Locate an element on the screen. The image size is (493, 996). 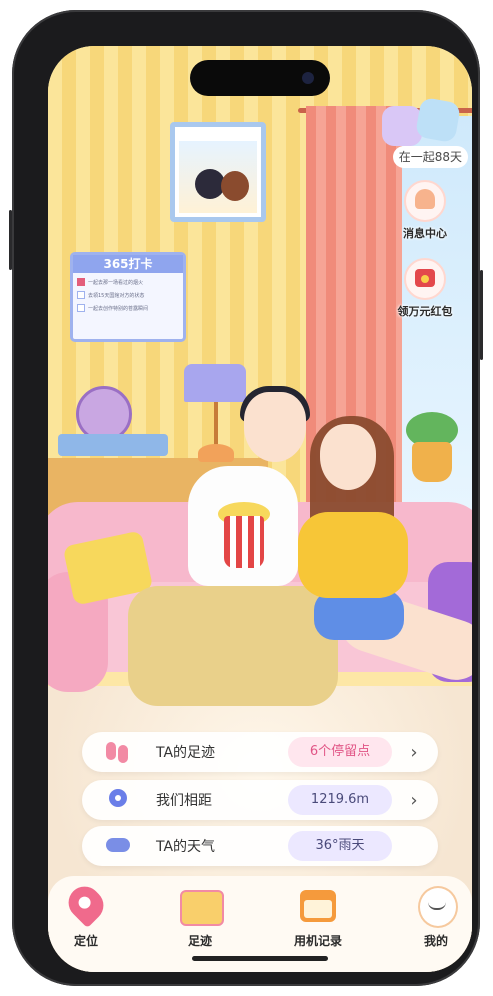
days-together-badge: 在一起88天 is located at coordinates (430, 157).